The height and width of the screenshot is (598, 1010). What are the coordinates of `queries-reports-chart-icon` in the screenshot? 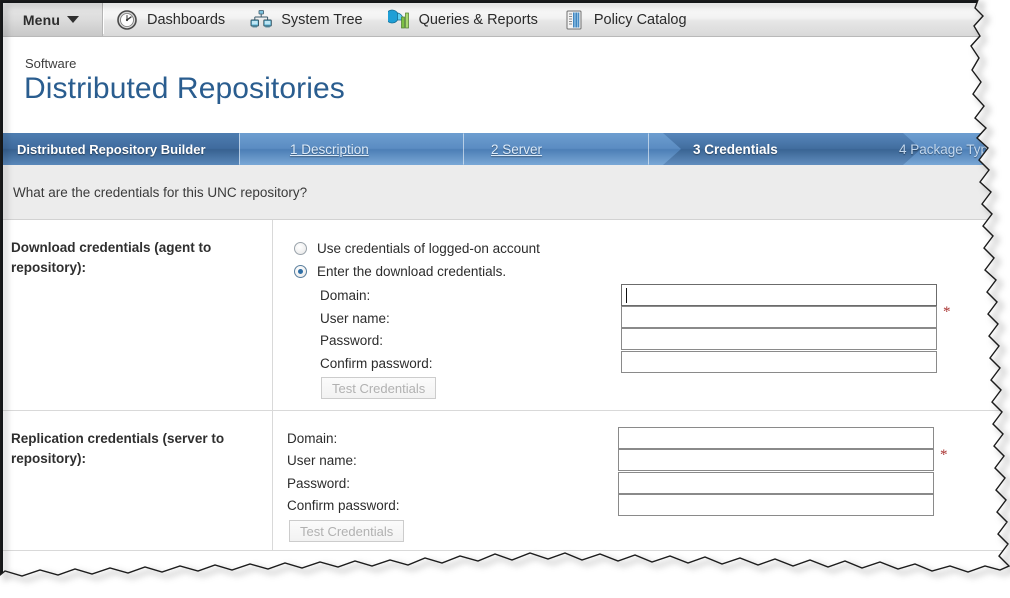 It's located at (399, 20).